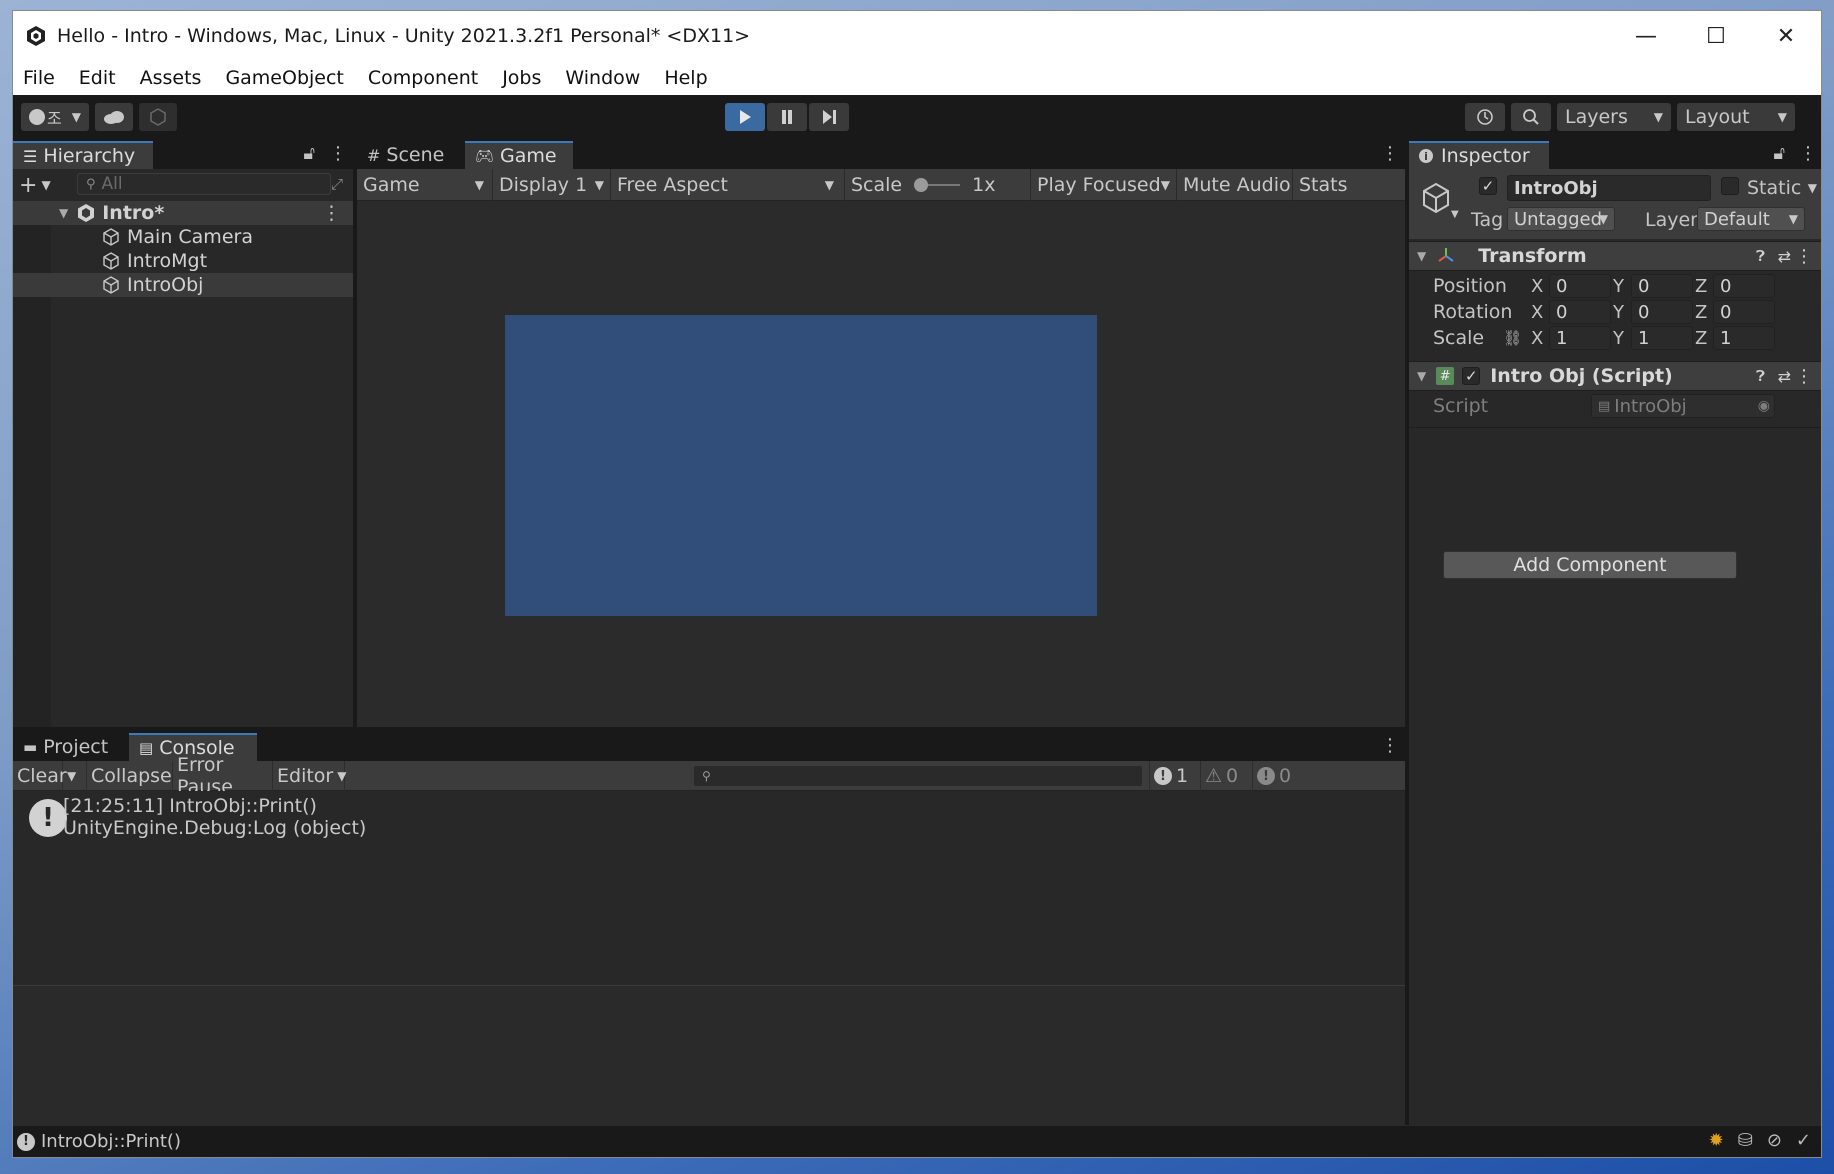 The image size is (1834, 1174). I want to click on minimize-button: —, so click(1646, 36).